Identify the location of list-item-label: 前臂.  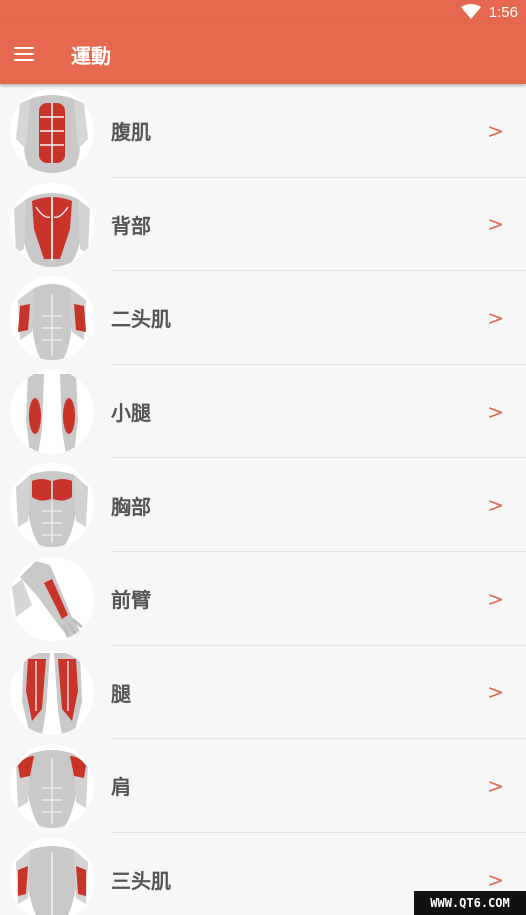
(131, 600).